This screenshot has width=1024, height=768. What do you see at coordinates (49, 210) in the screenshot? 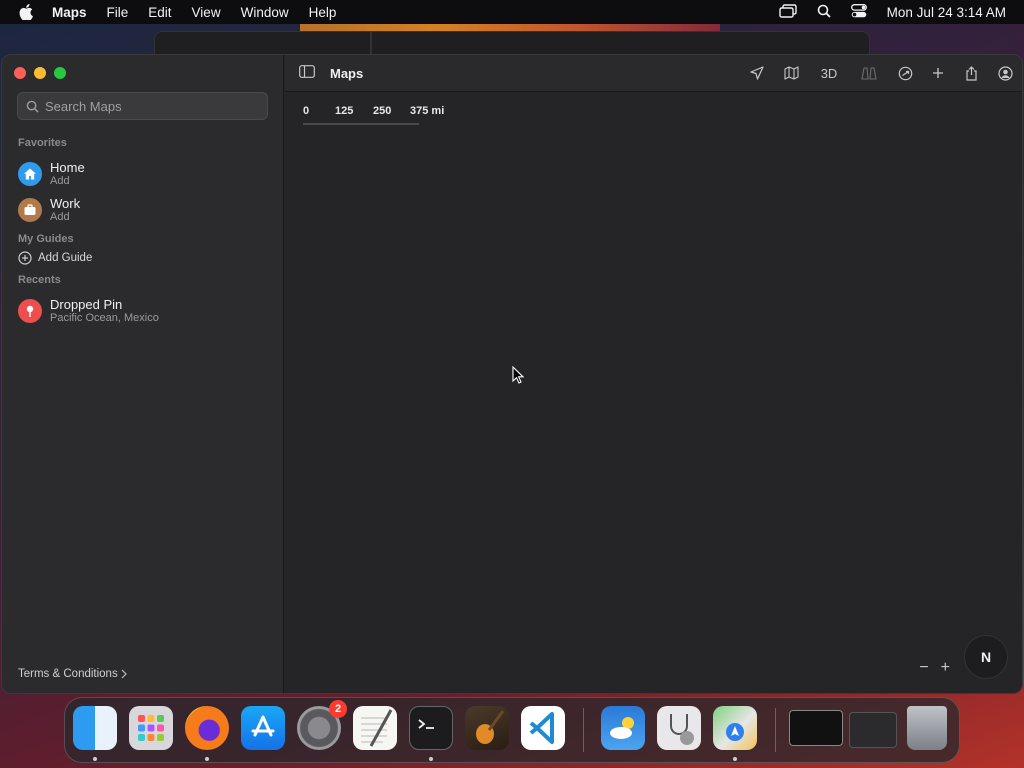
I see `favorite-work: Work Add` at bounding box center [49, 210].